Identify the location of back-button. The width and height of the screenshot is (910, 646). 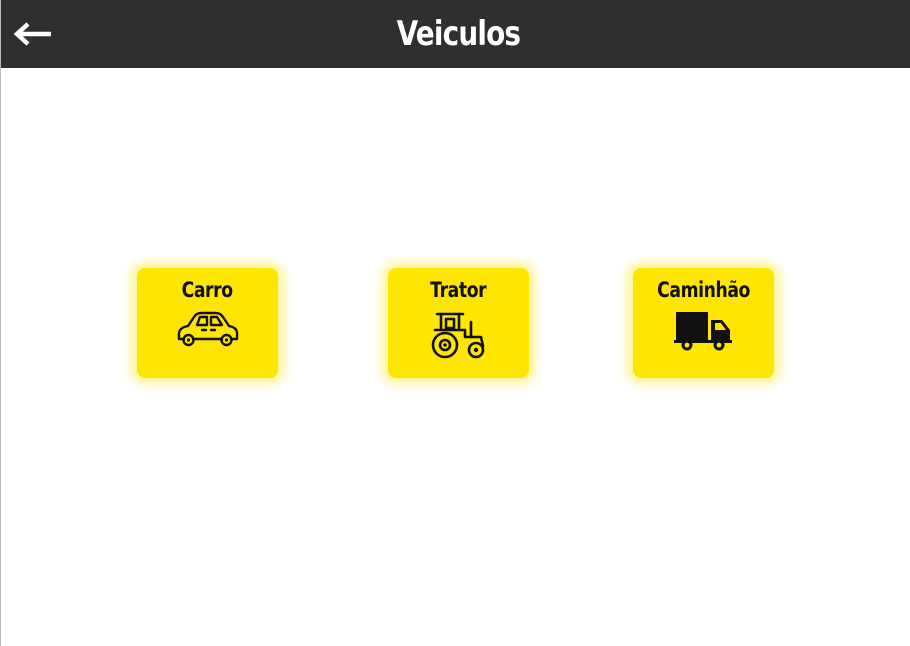
(33, 34).